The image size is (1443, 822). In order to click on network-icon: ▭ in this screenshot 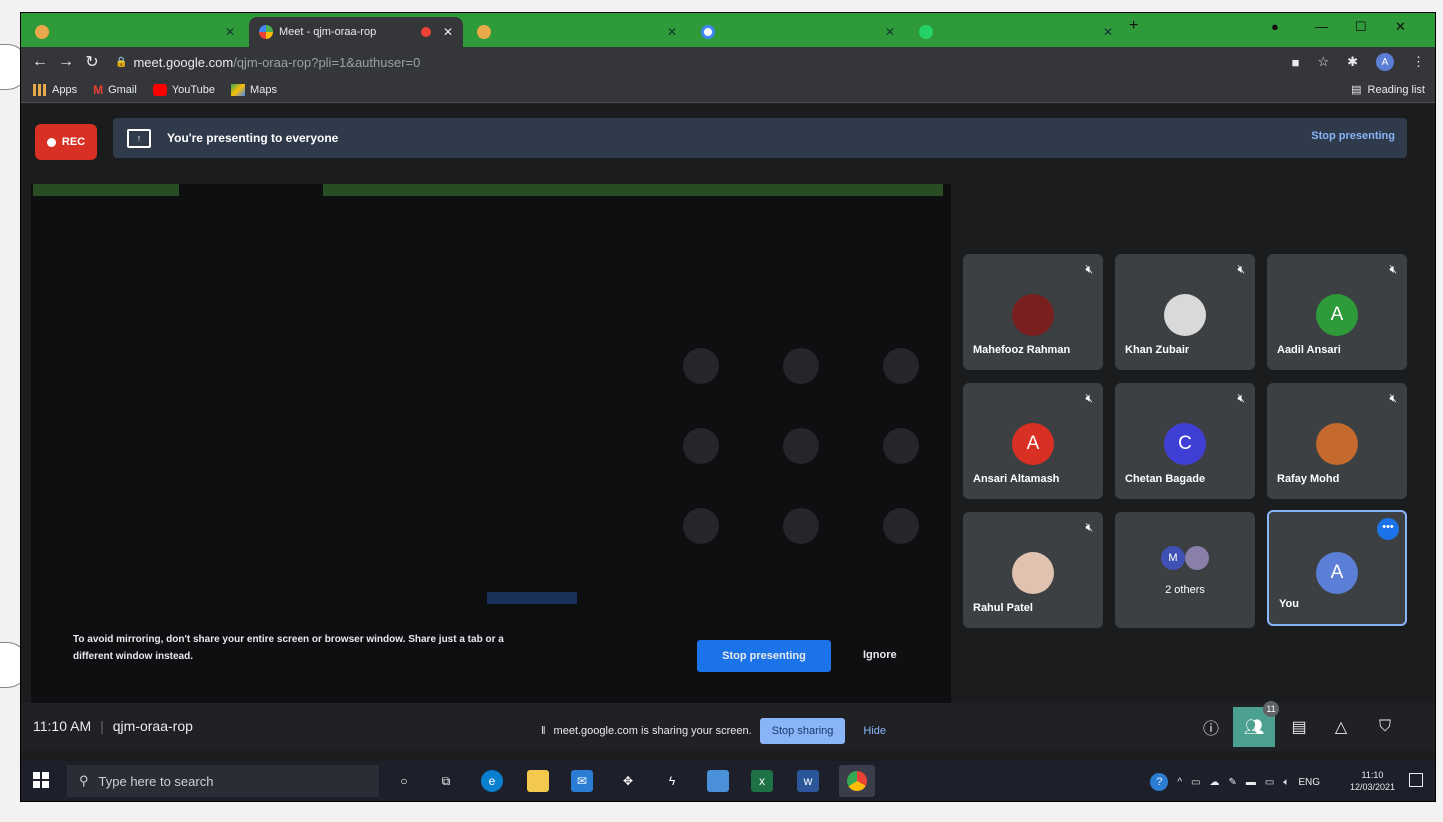, I will do `click(1195, 782)`.